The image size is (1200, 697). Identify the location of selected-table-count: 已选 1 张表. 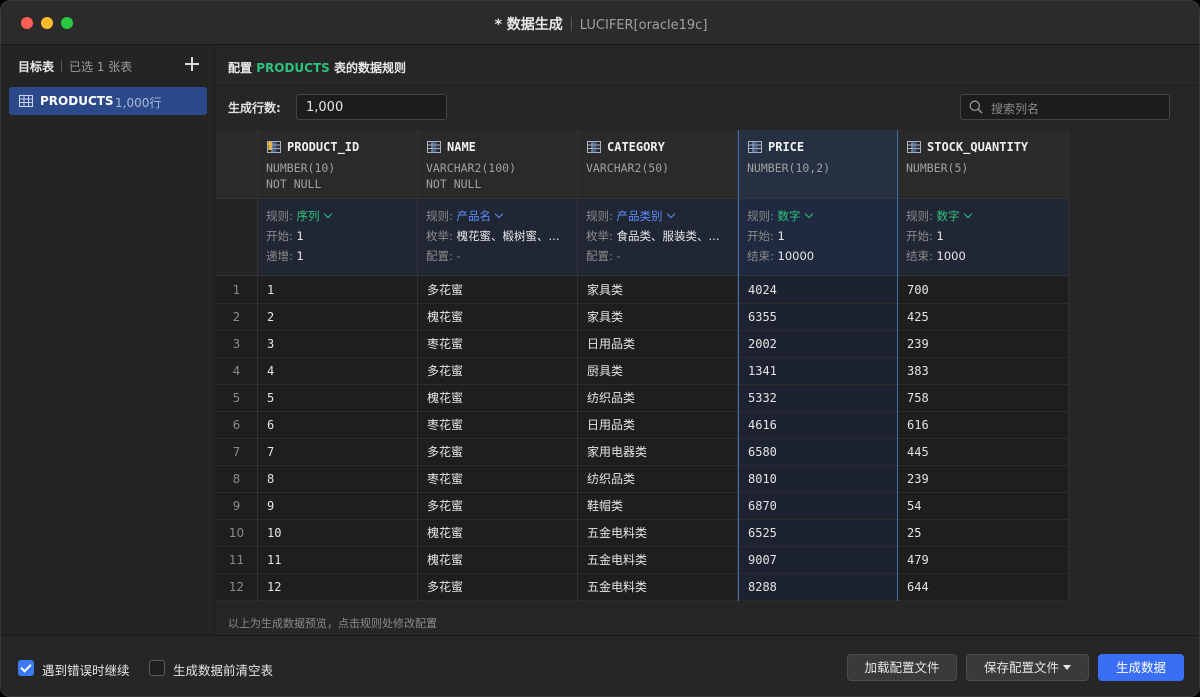
(101, 67).